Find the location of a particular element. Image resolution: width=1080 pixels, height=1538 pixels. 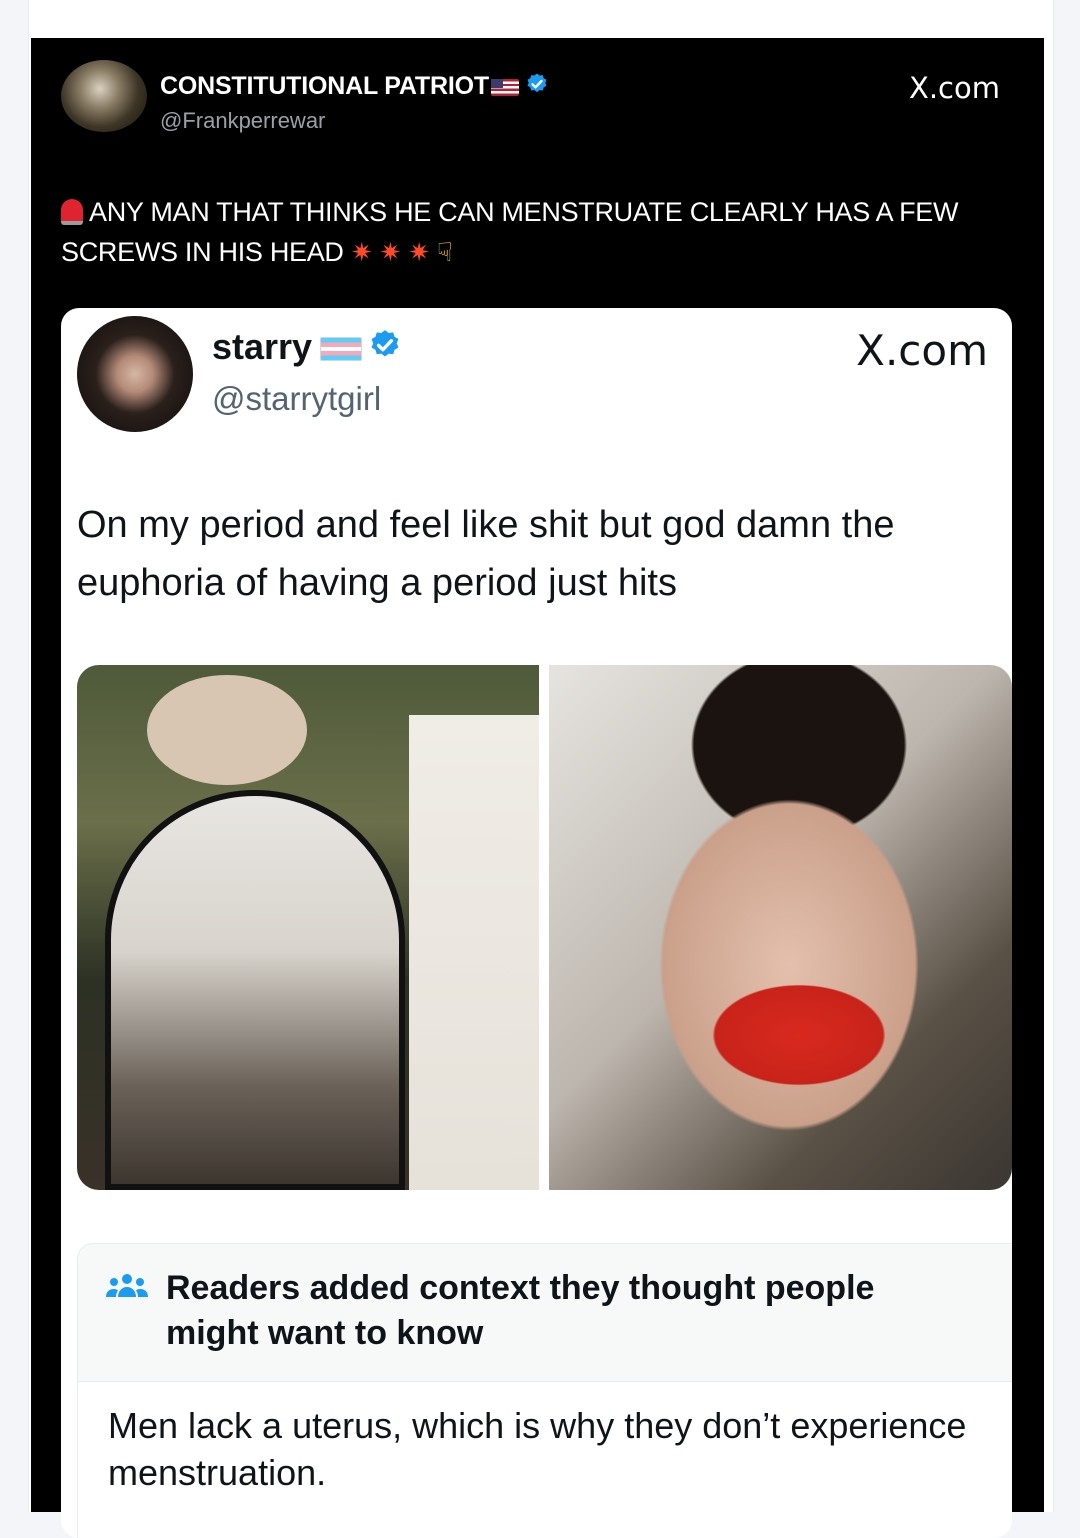

mirror-selfie-photo is located at coordinates (308, 927).